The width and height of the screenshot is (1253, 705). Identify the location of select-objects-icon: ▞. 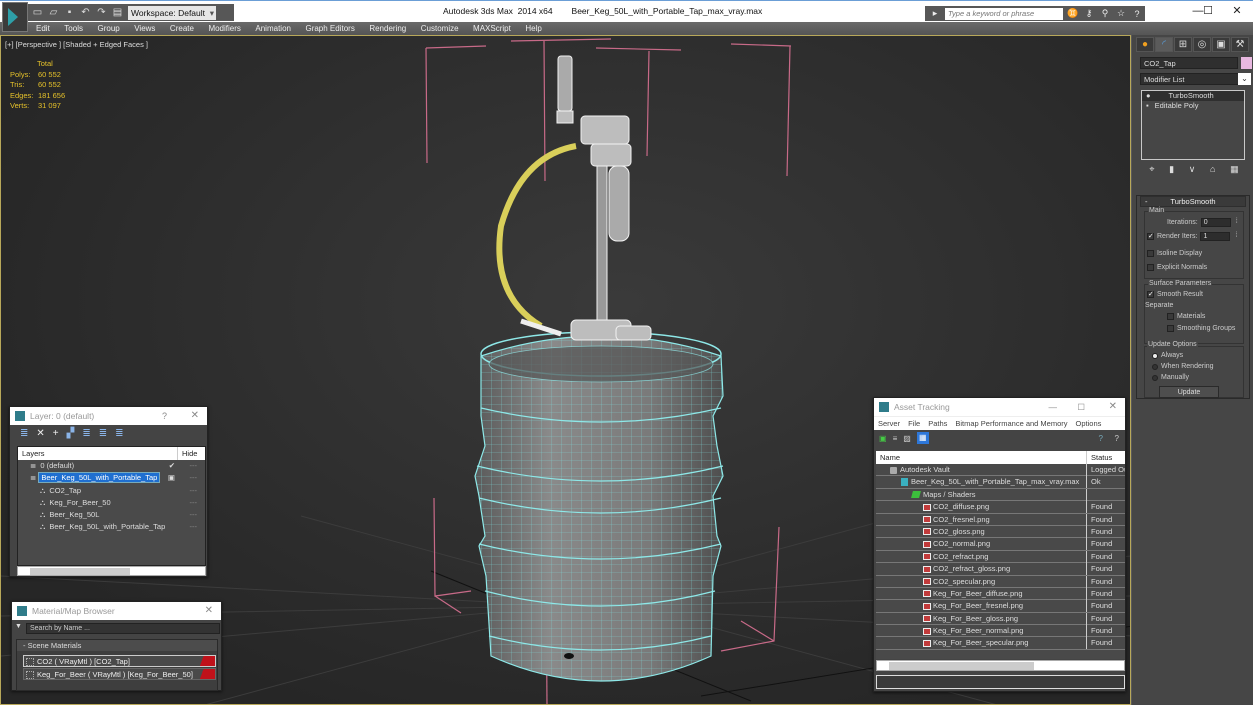
(71, 433).